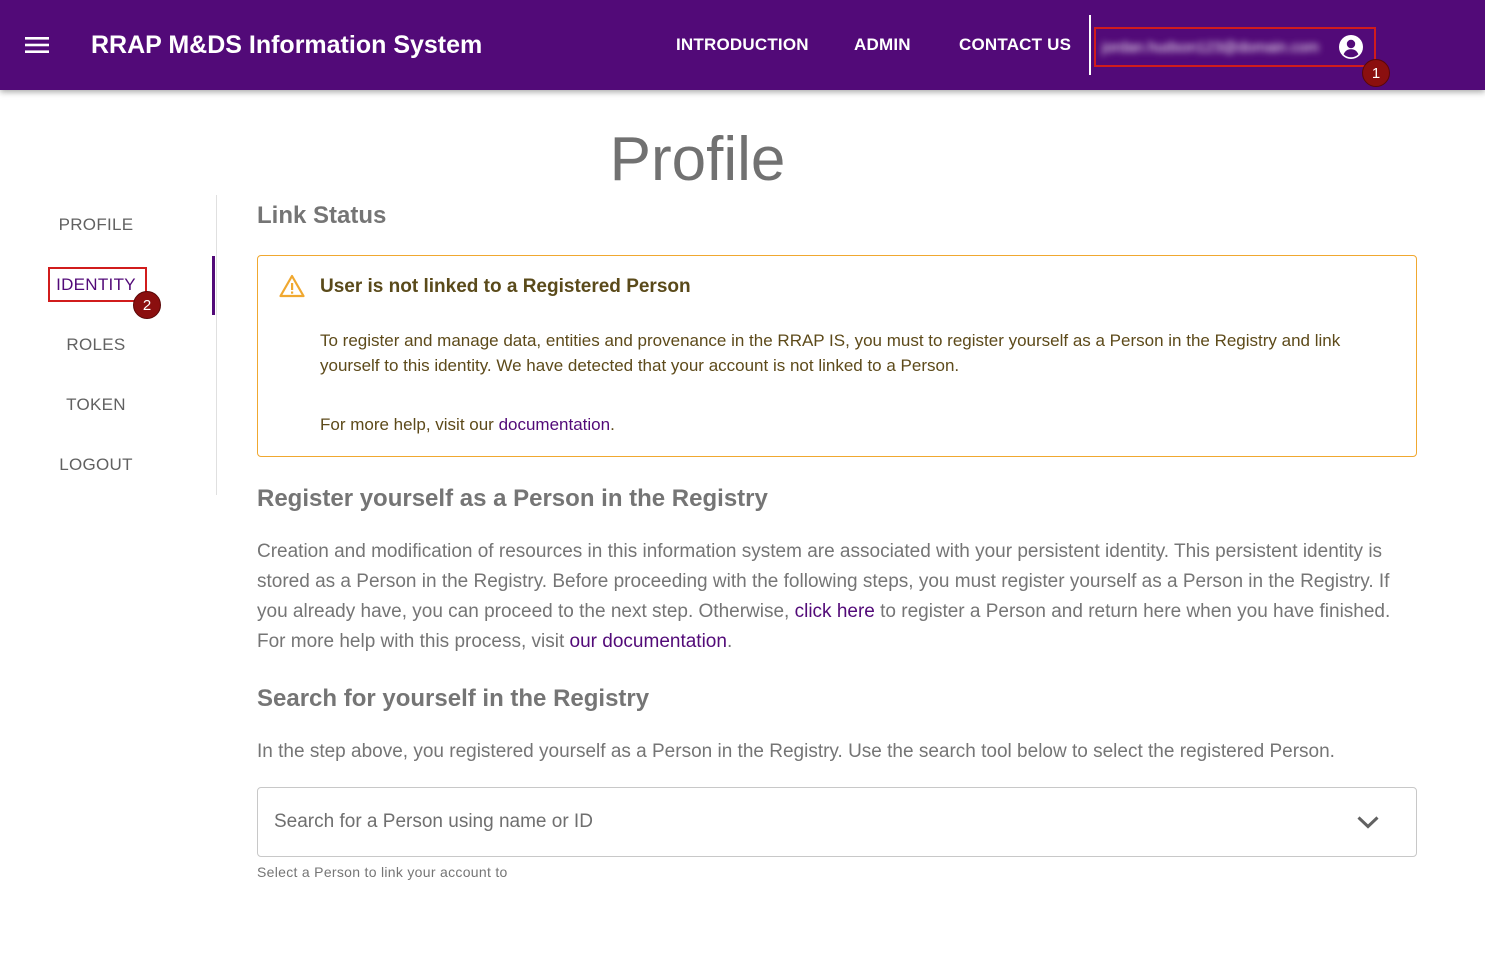 Image resolution: width=1485 pixels, height=955 pixels. Describe the element at coordinates (467, 424) in the screenshot. I see `alert-help-text: For more help, visit our documentation.` at that location.